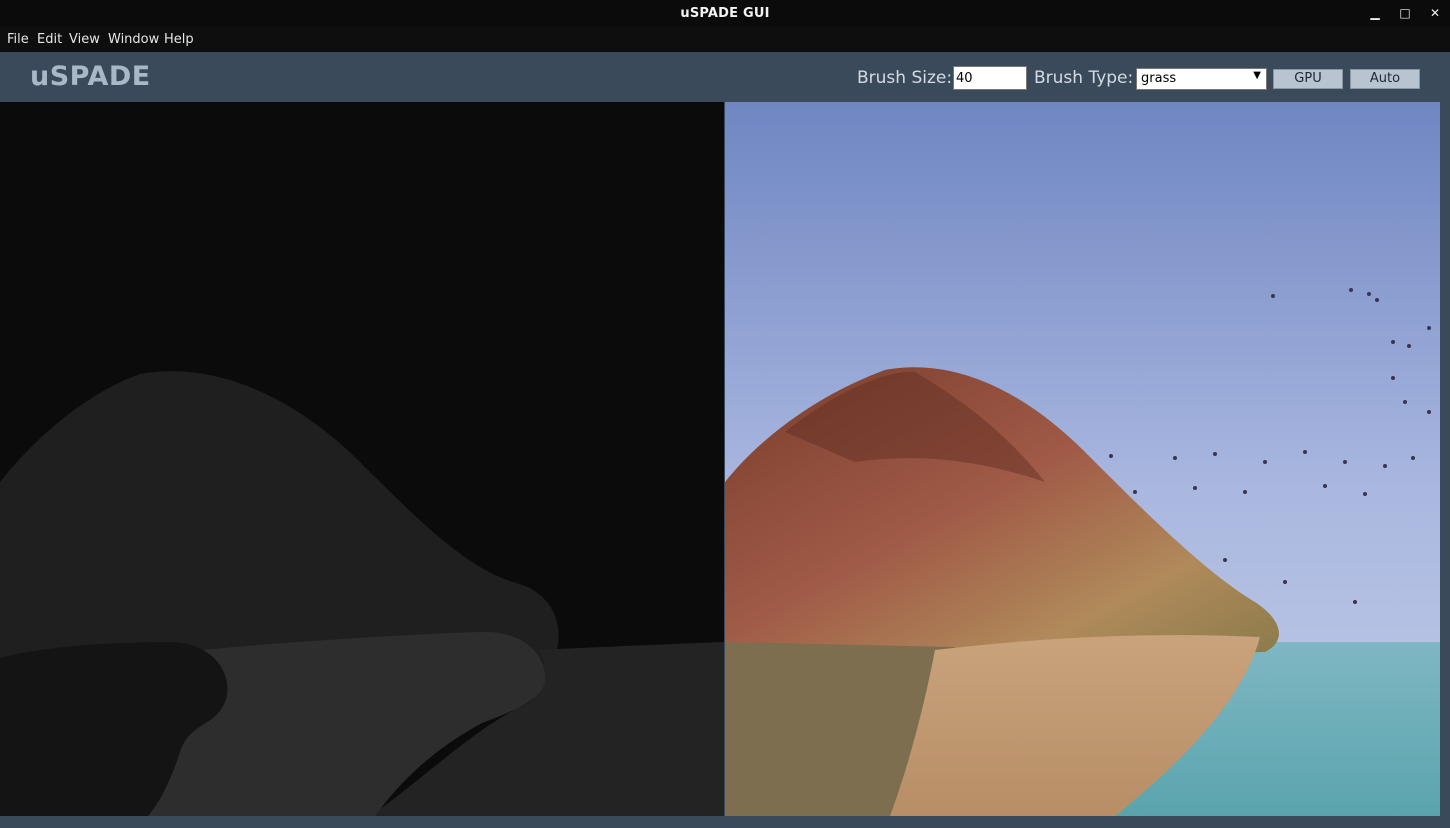 The height and width of the screenshot is (828, 1450). I want to click on menu-bar: File Edit View Window Help, so click(725, 39).